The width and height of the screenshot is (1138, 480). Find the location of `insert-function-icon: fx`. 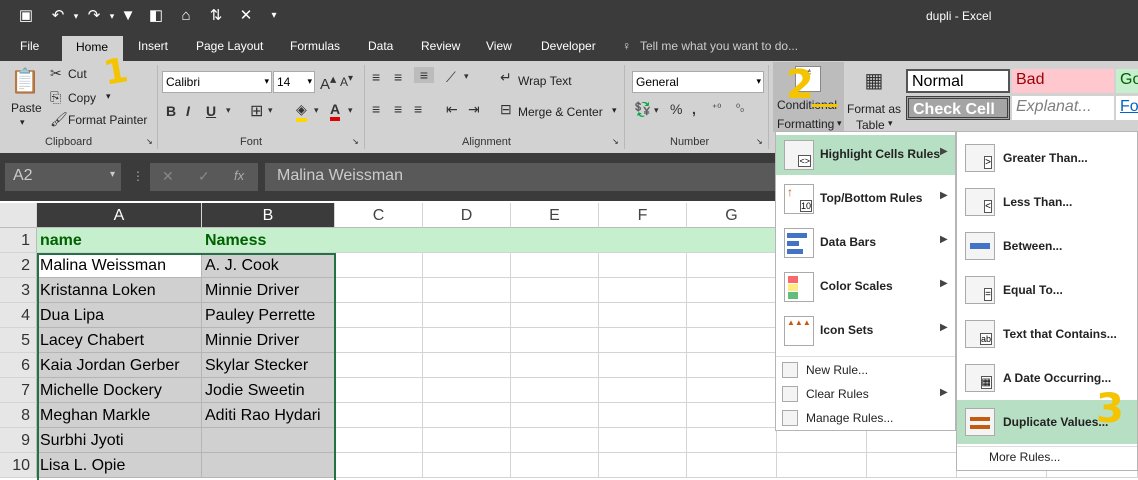

insert-function-icon: fx is located at coordinates (239, 175).